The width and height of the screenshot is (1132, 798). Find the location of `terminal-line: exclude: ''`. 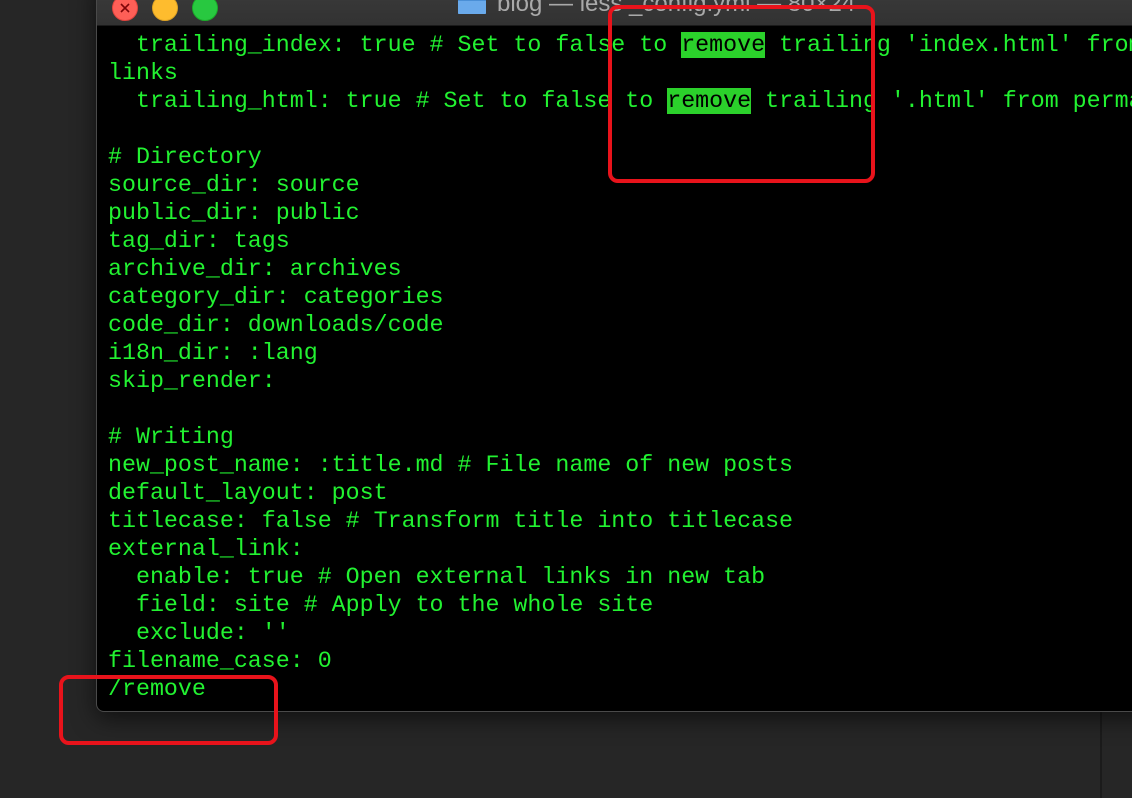

terminal-line: exclude: '' is located at coordinates (199, 633).